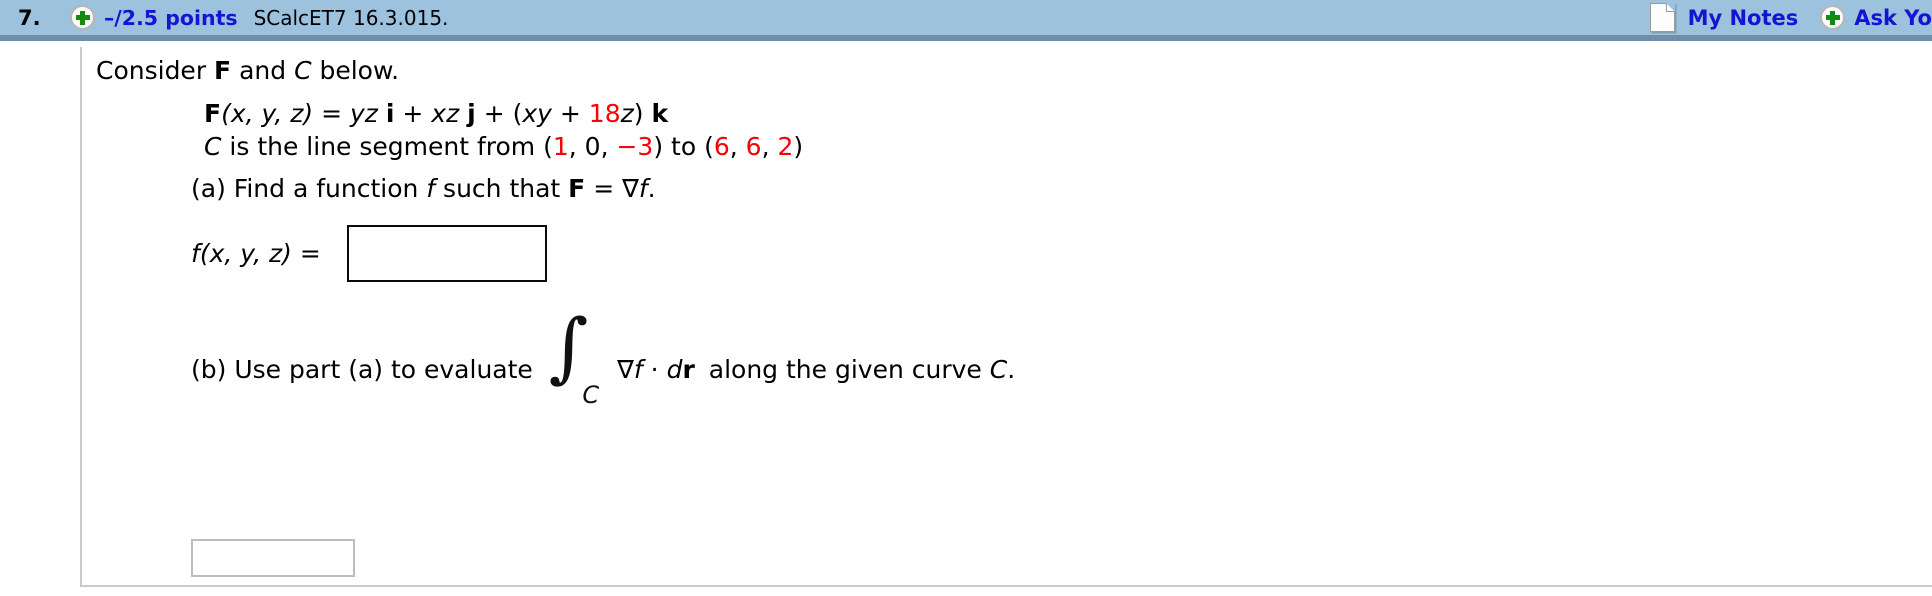  Describe the element at coordinates (769, 146) in the screenshot. I see `curve-comma4: ,` at that location.